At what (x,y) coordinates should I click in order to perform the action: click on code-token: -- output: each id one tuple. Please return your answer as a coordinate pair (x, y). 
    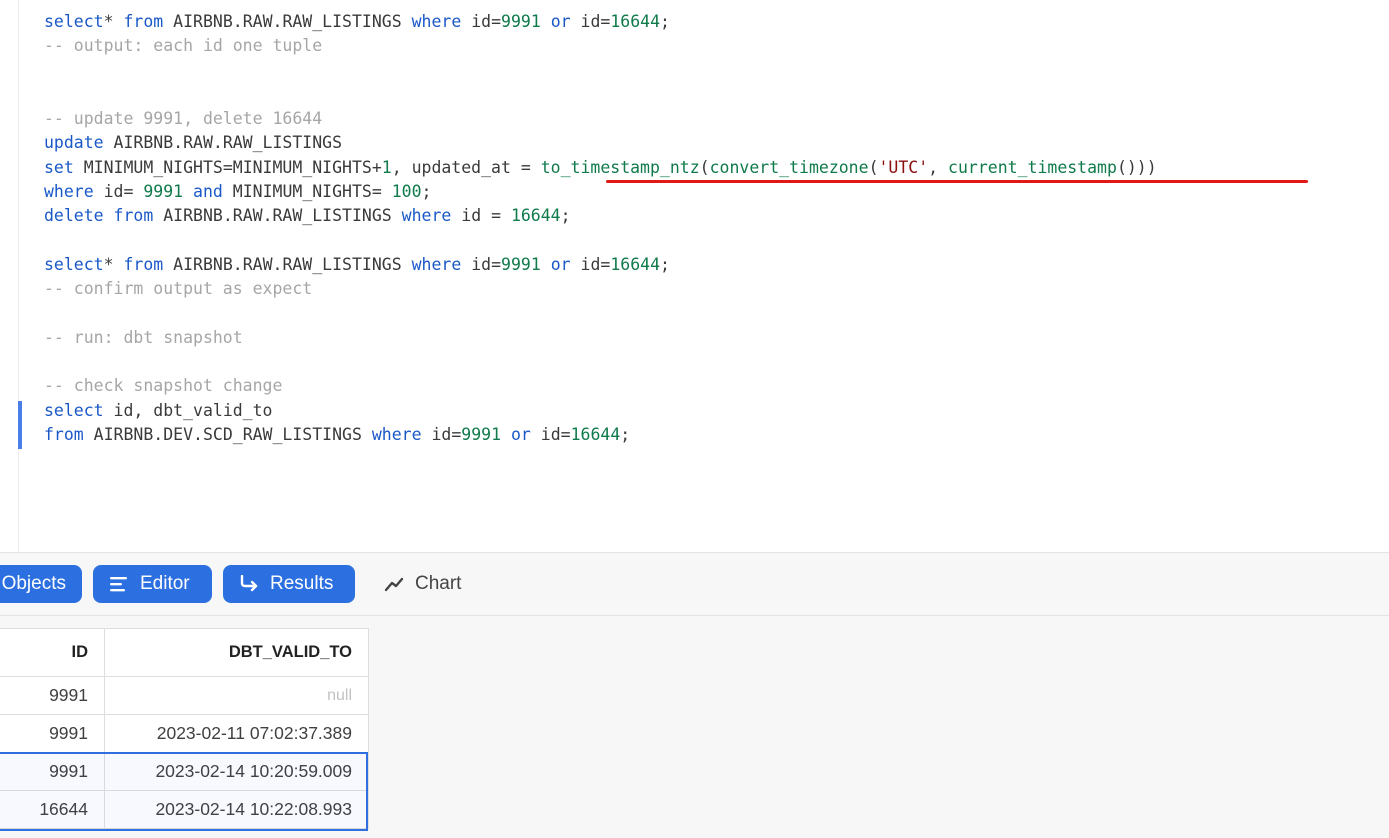
    Looking at the image, I should click on (183, 46).